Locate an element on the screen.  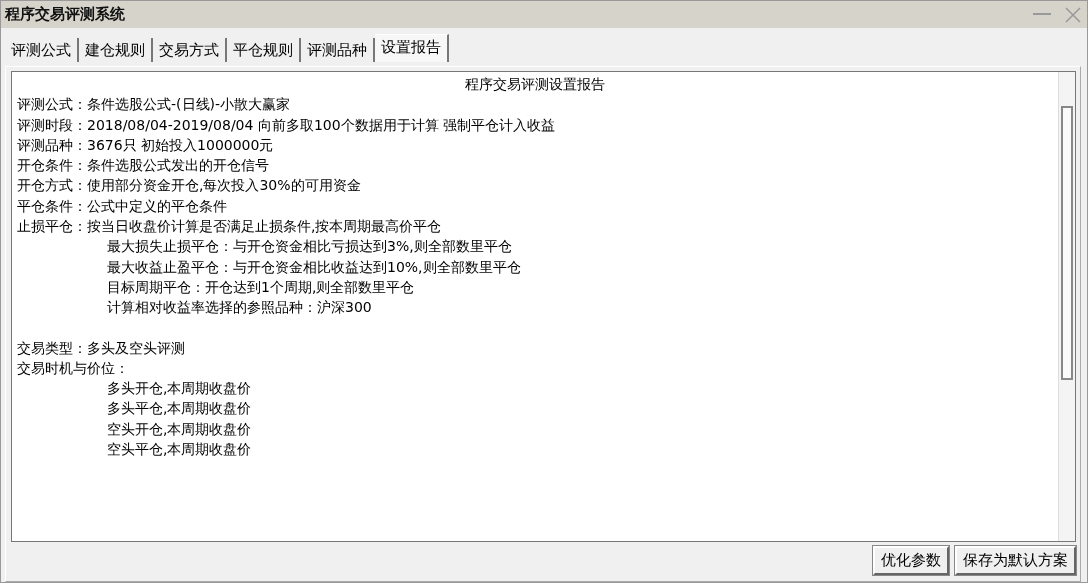
report-line: 最大收益止盈平仓：与开仓资金相比收益达到10%,则全部数里平仓 is located at coordinates (314, 267).